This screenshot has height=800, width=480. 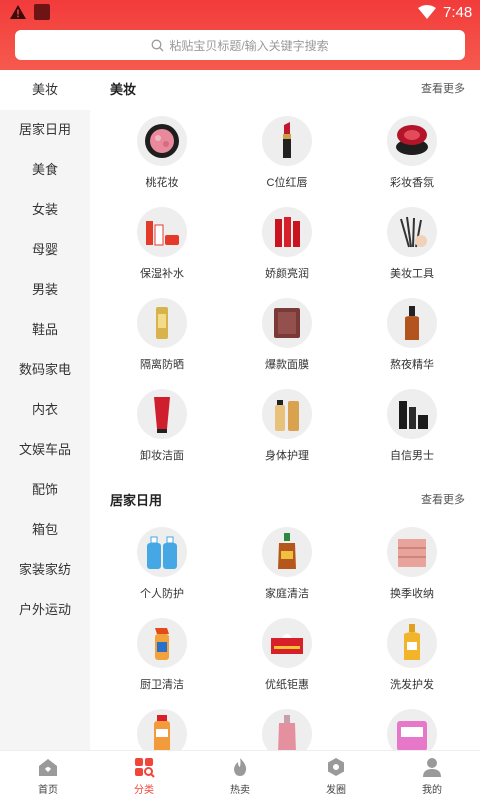 I want to click on app-header: 7:48 粘贴宝贝标题/输入关键字搜索, so click(x=240, y=35).